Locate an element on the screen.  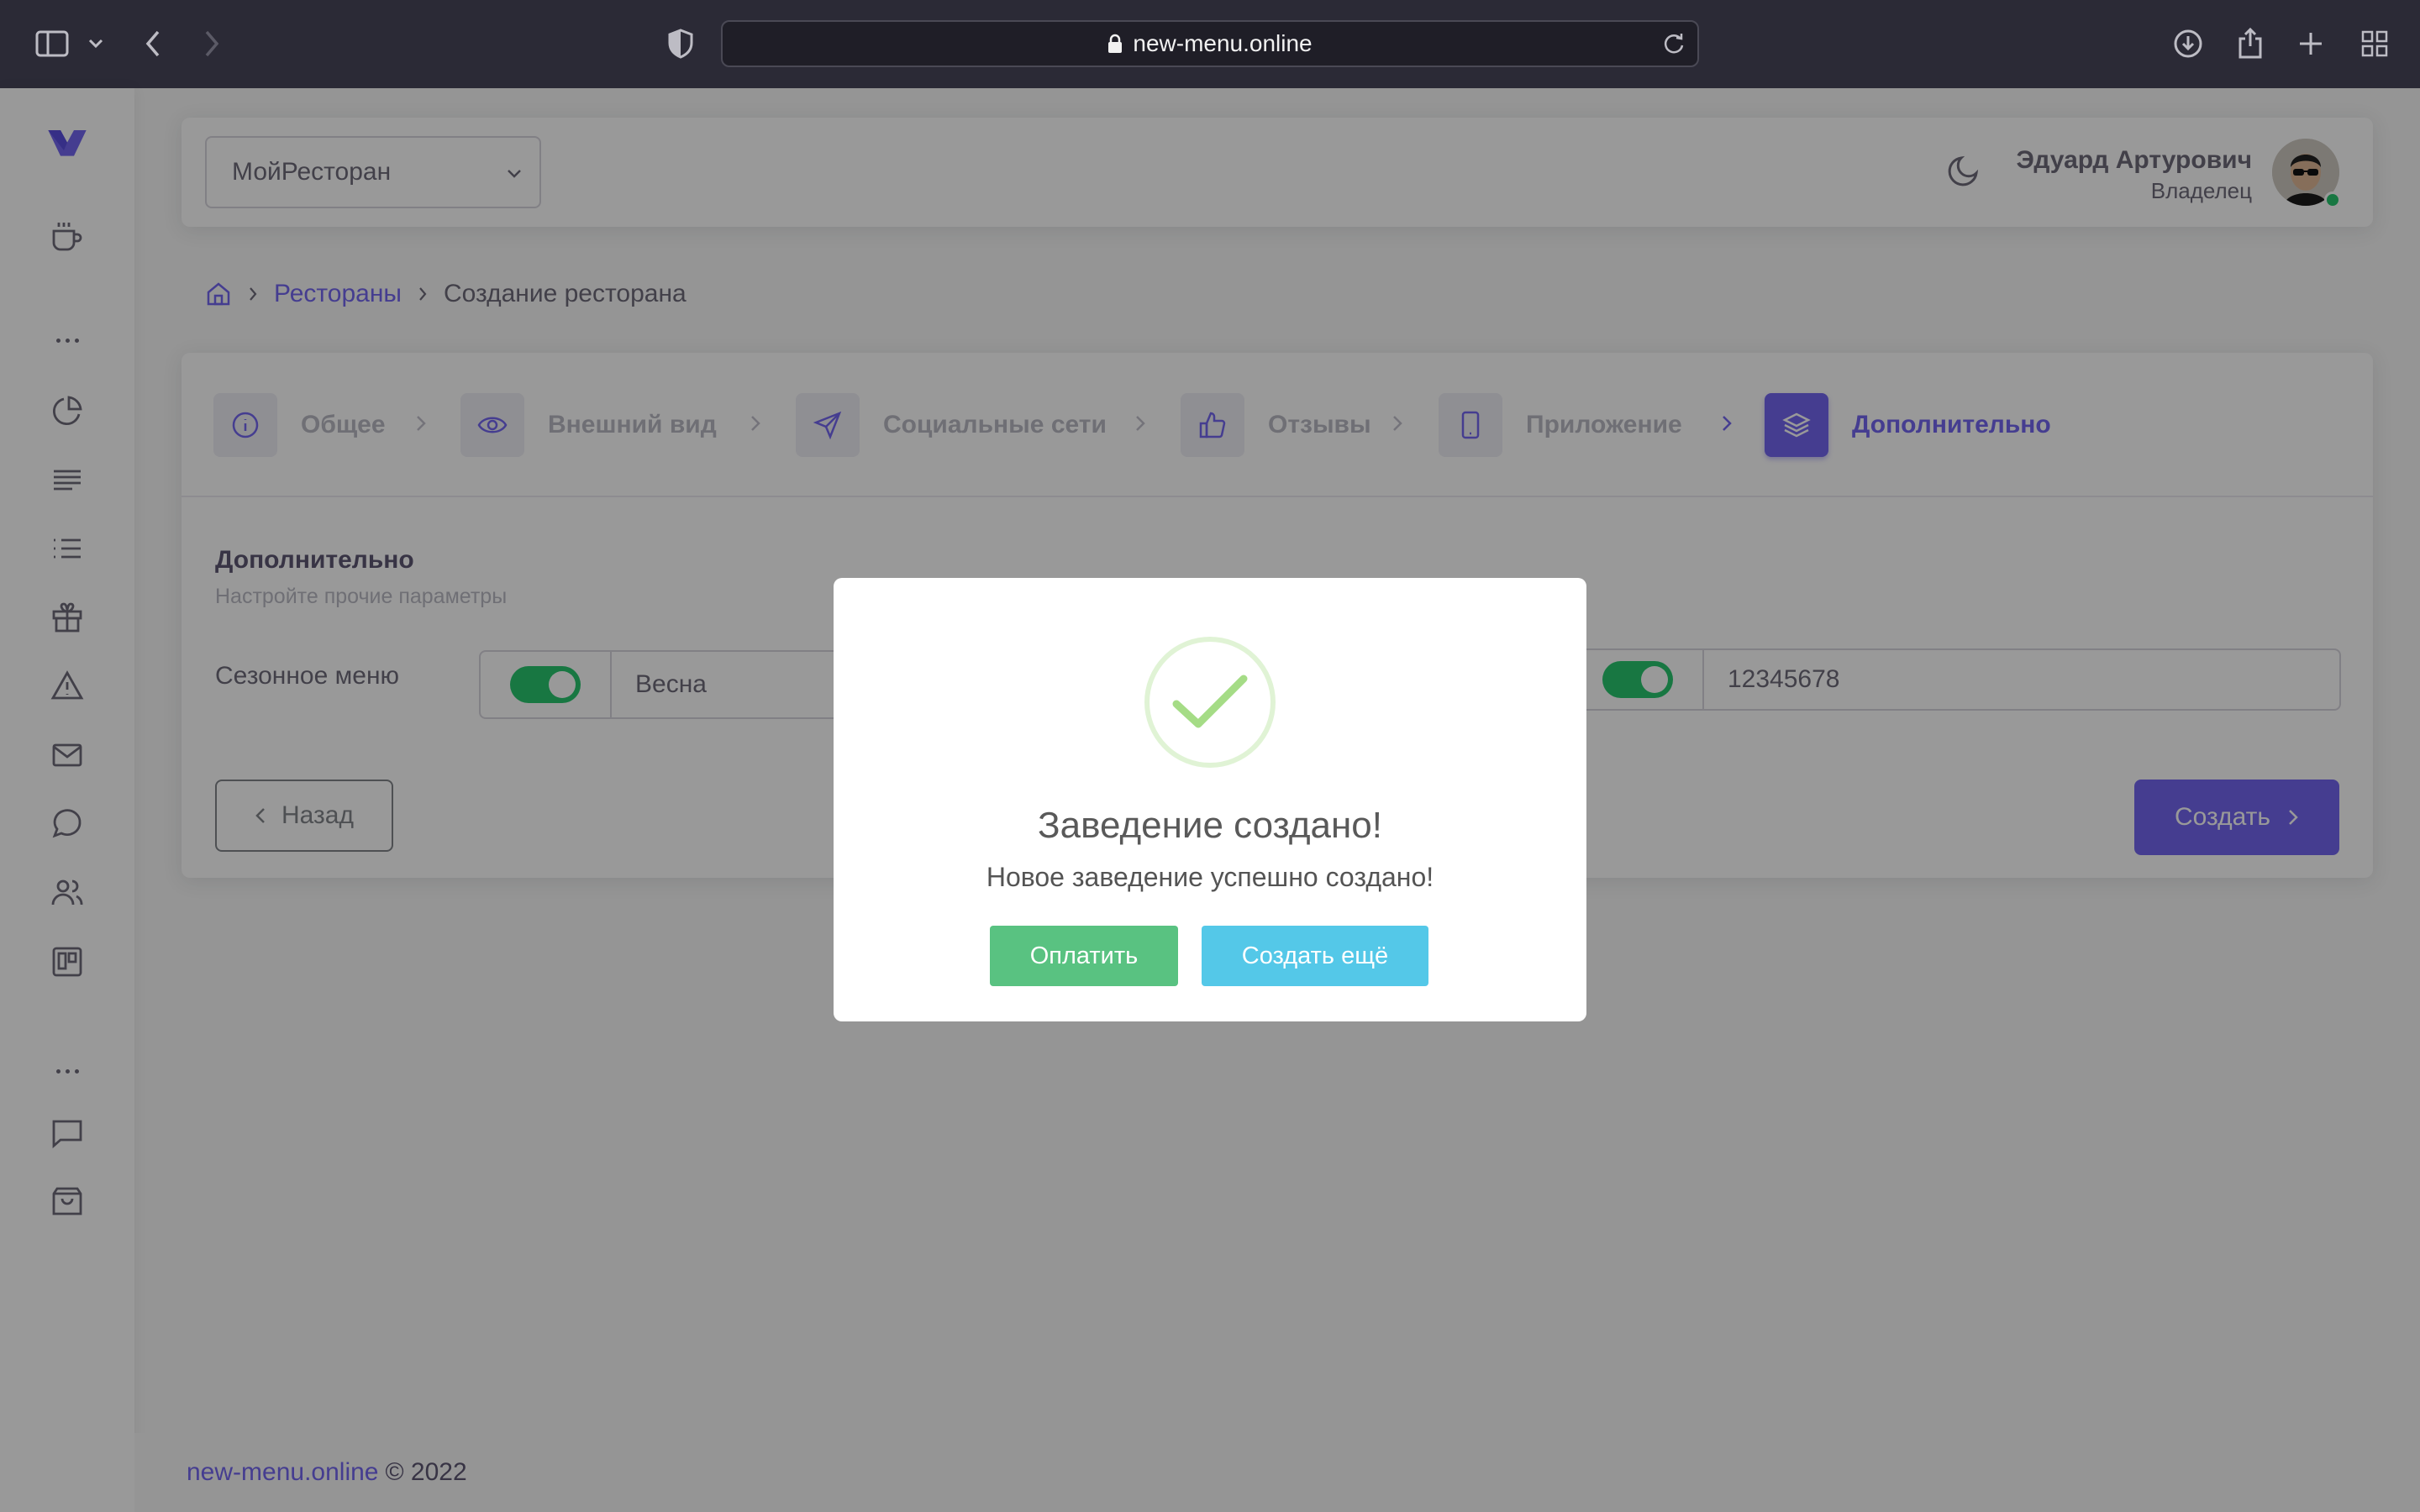
url-text: new-menu.online is located at coordinates (1223, 43).